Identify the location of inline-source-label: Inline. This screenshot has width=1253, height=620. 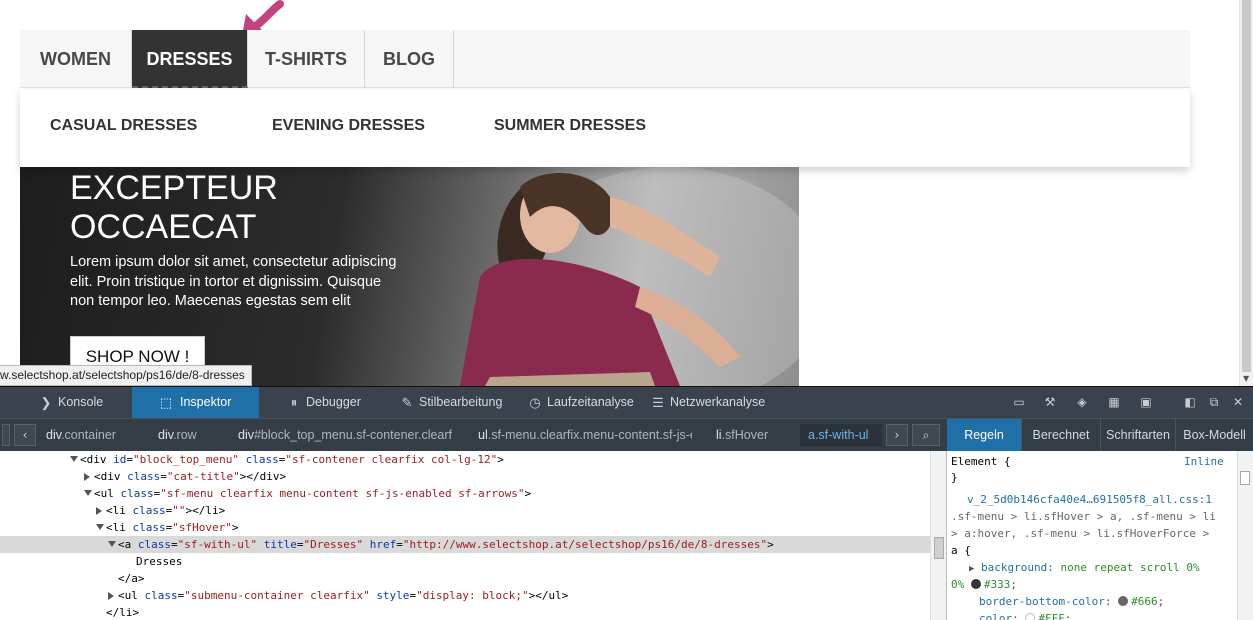
(1204, 461).